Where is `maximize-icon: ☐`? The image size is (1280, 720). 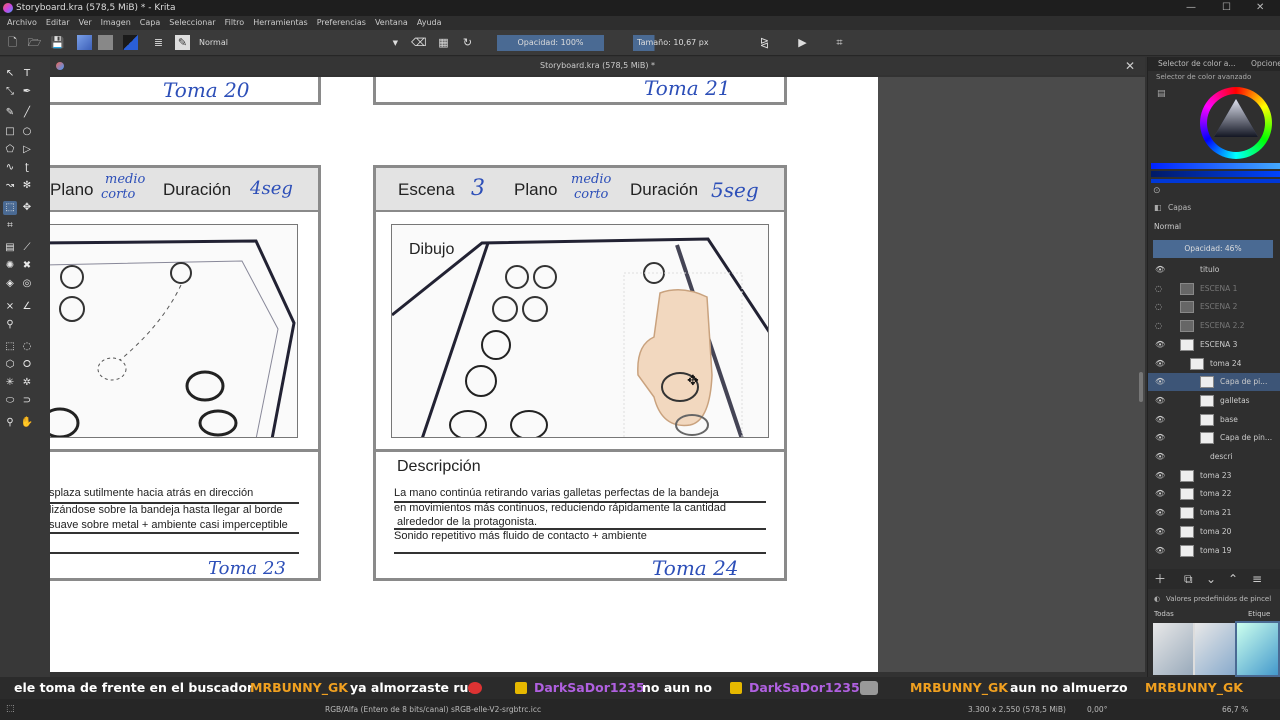
maximize-icon: ☐ is located at coordinates (1226, 8).